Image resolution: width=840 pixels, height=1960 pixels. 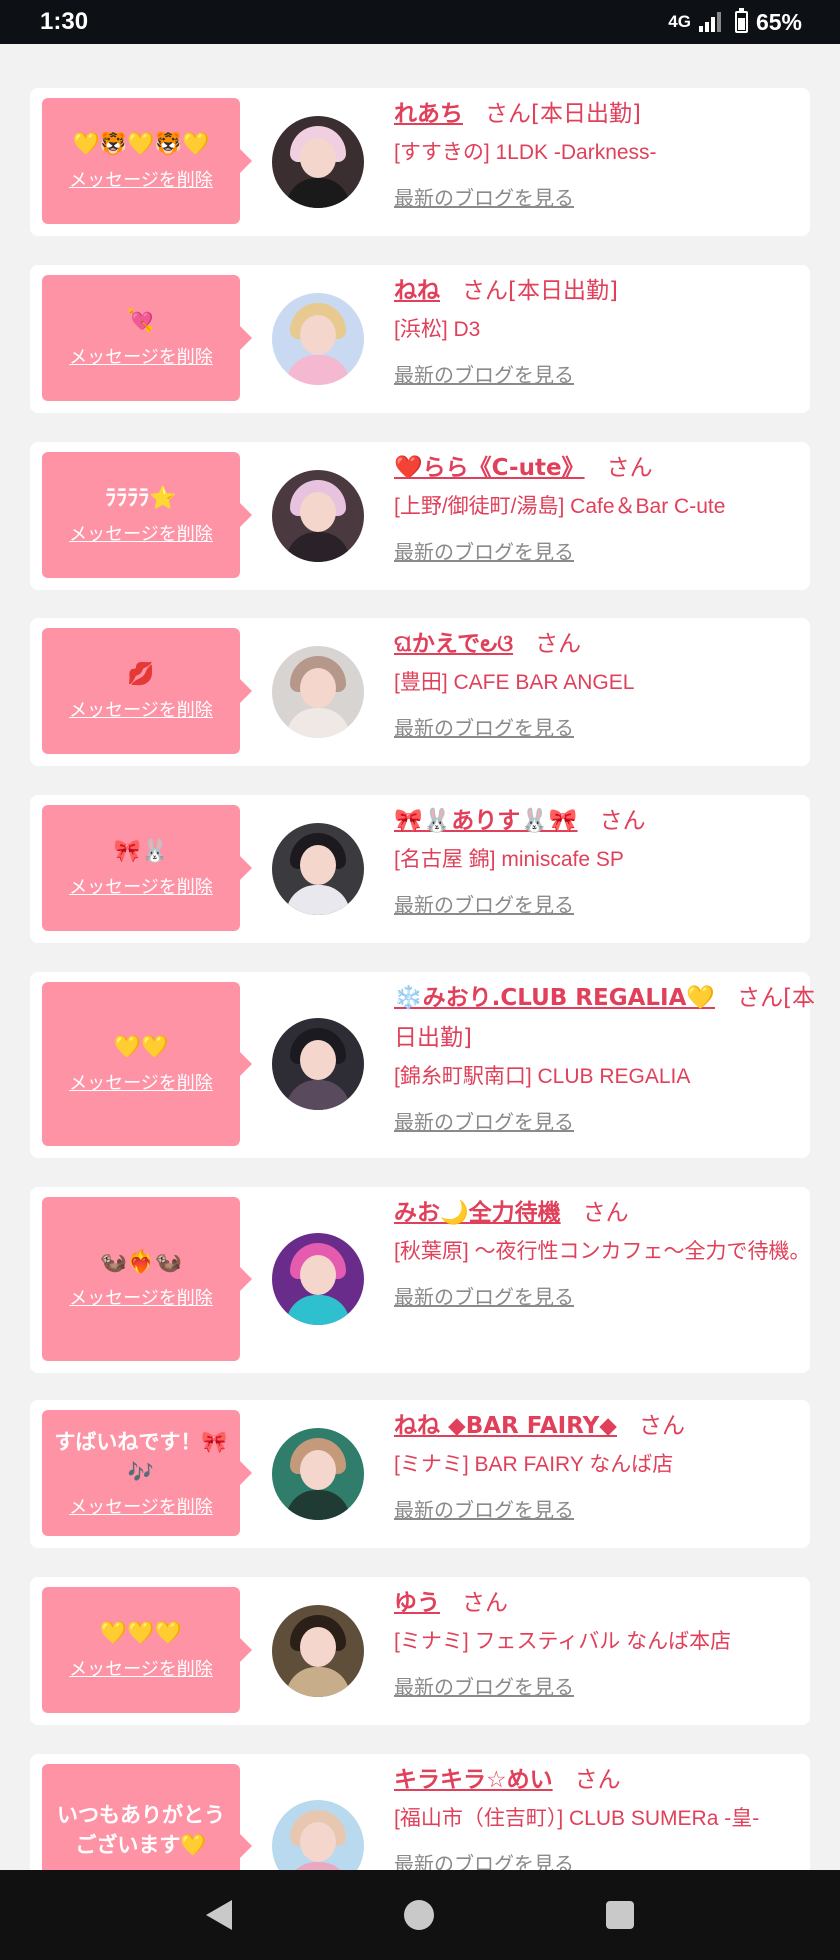 What do you see at coordinates (505, 1426) in the screenshot?
I see `profile-name-link: ねね ◆BAR FAIRY◆` at bounding box center [505, 1426].